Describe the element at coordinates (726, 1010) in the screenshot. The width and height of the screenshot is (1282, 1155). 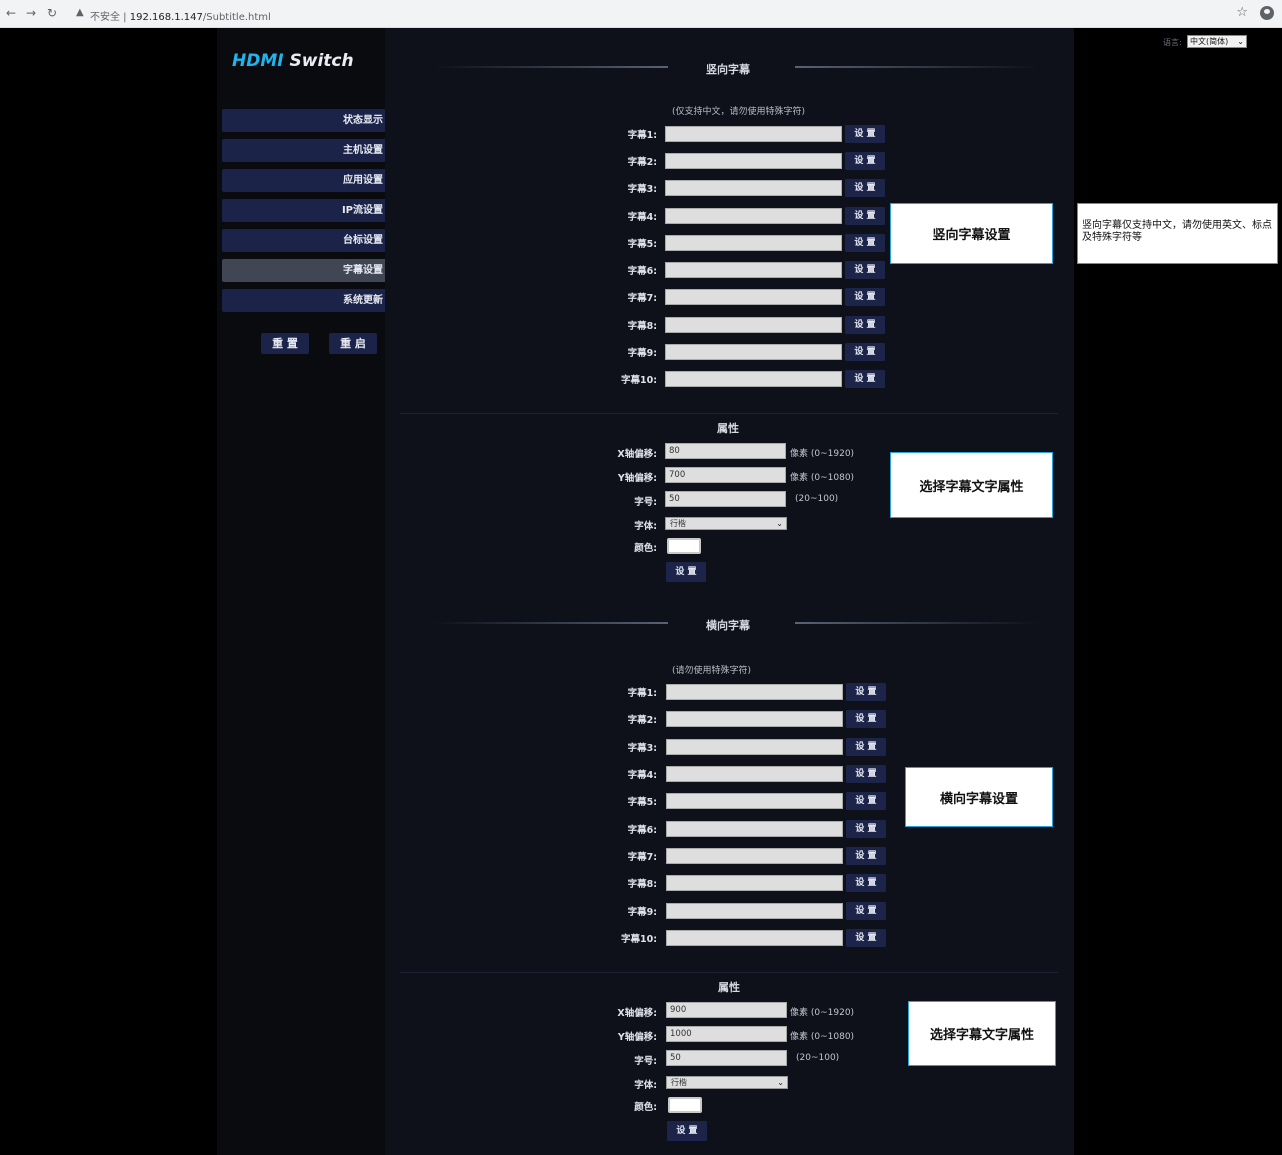
I see `horizontal-x-offset-input: 900` at that location.